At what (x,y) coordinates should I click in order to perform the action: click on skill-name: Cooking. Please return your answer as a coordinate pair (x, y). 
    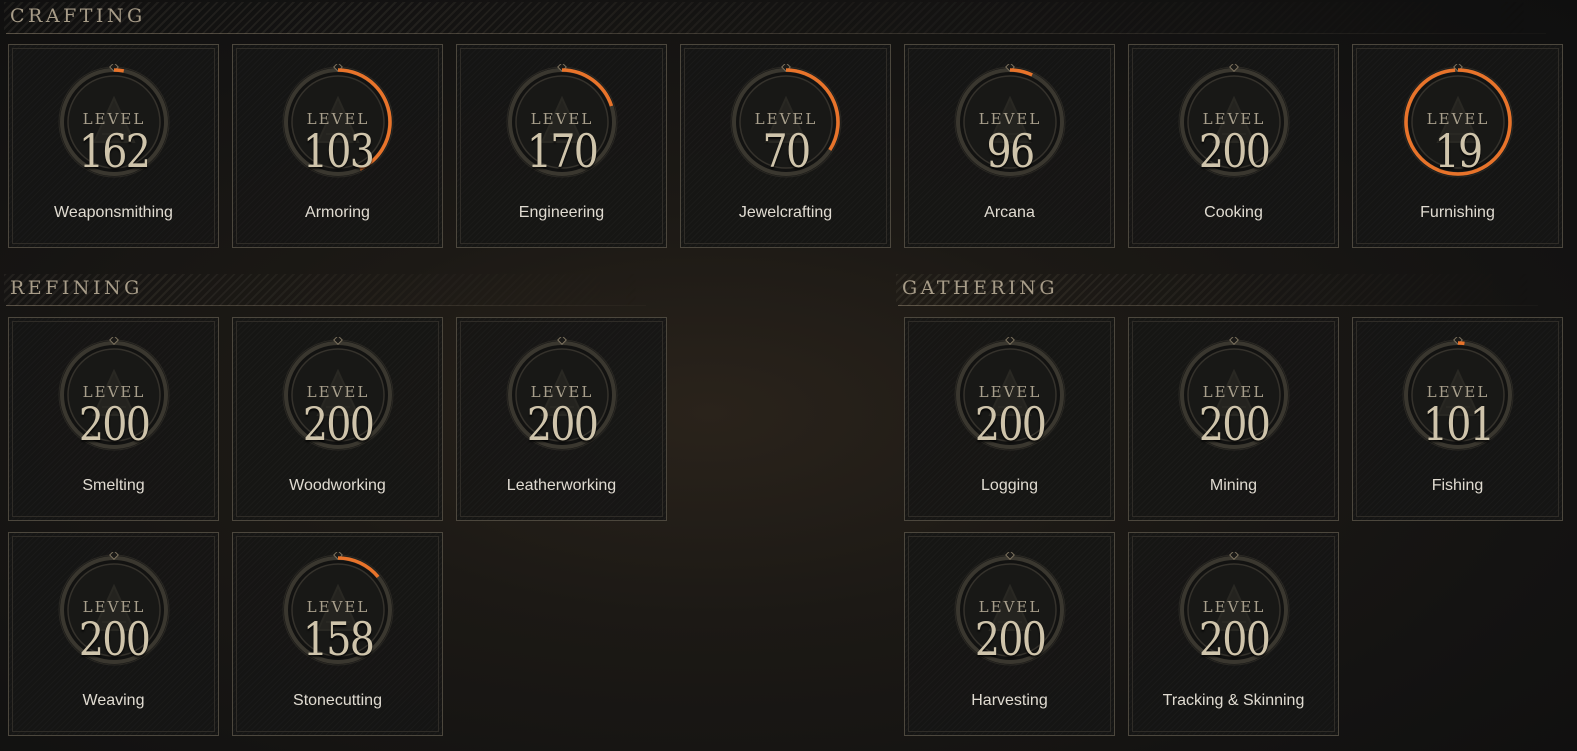
    Looking at the image, I should click on (1233, 212).